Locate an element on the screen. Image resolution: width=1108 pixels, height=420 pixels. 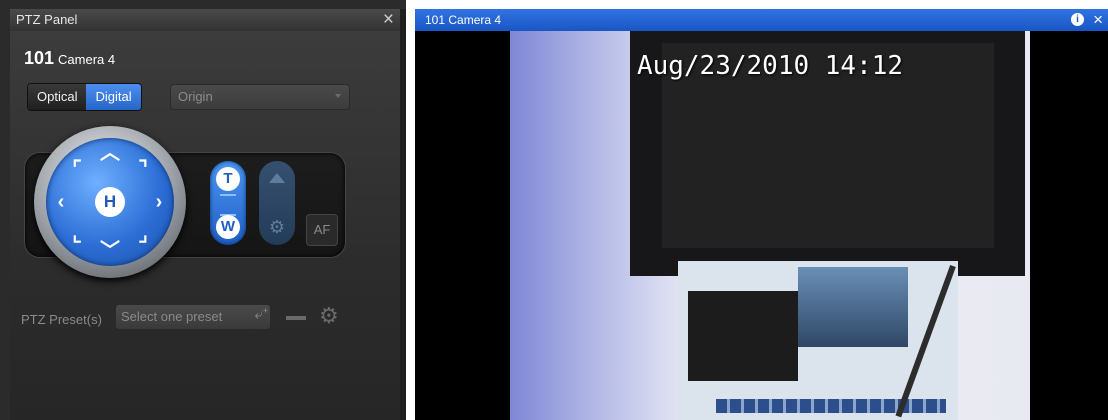
autofocus-button: AF is located at coordinates (322, 230).